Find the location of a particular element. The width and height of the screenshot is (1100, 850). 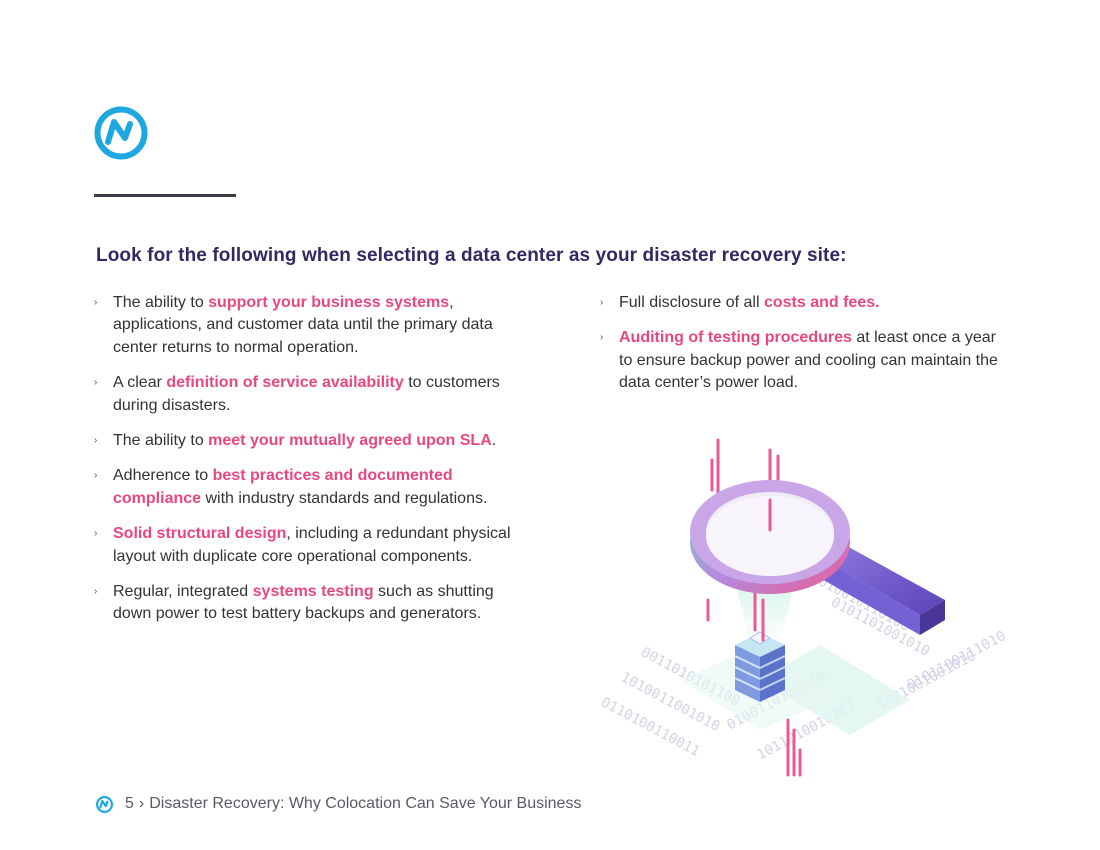

brand-logo is located at coordinates (121, 133).